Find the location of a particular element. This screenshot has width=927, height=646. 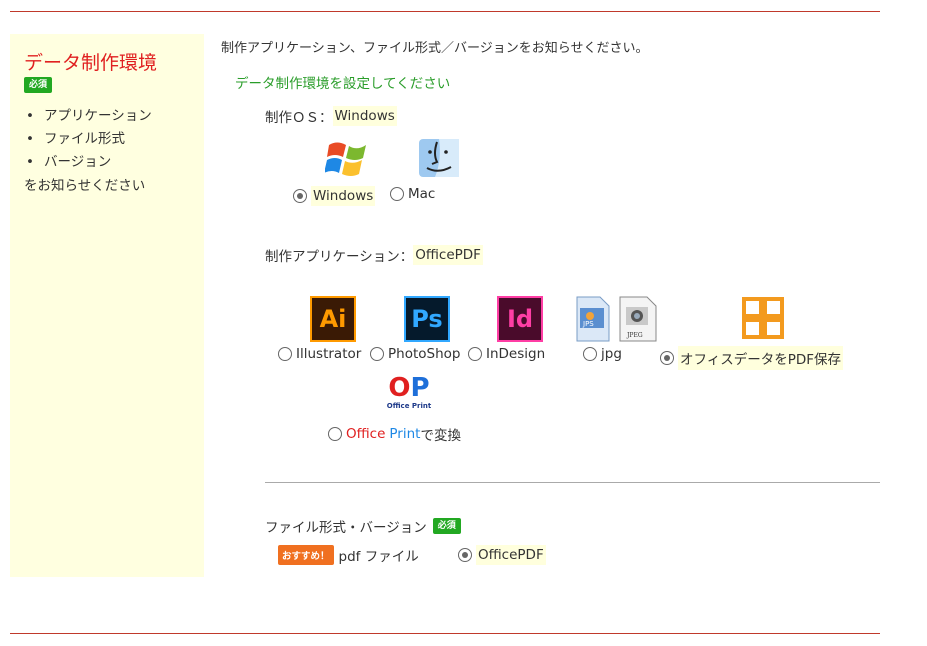

mac-finder-icon is located at coordinates (439, 158).